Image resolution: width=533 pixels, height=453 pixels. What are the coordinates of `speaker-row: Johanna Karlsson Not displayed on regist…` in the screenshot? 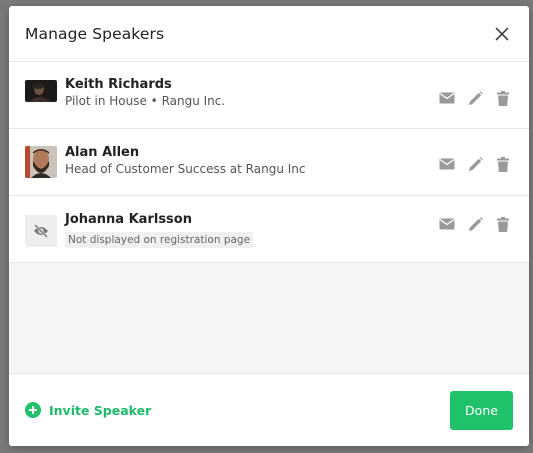 It's located at (269, 229).